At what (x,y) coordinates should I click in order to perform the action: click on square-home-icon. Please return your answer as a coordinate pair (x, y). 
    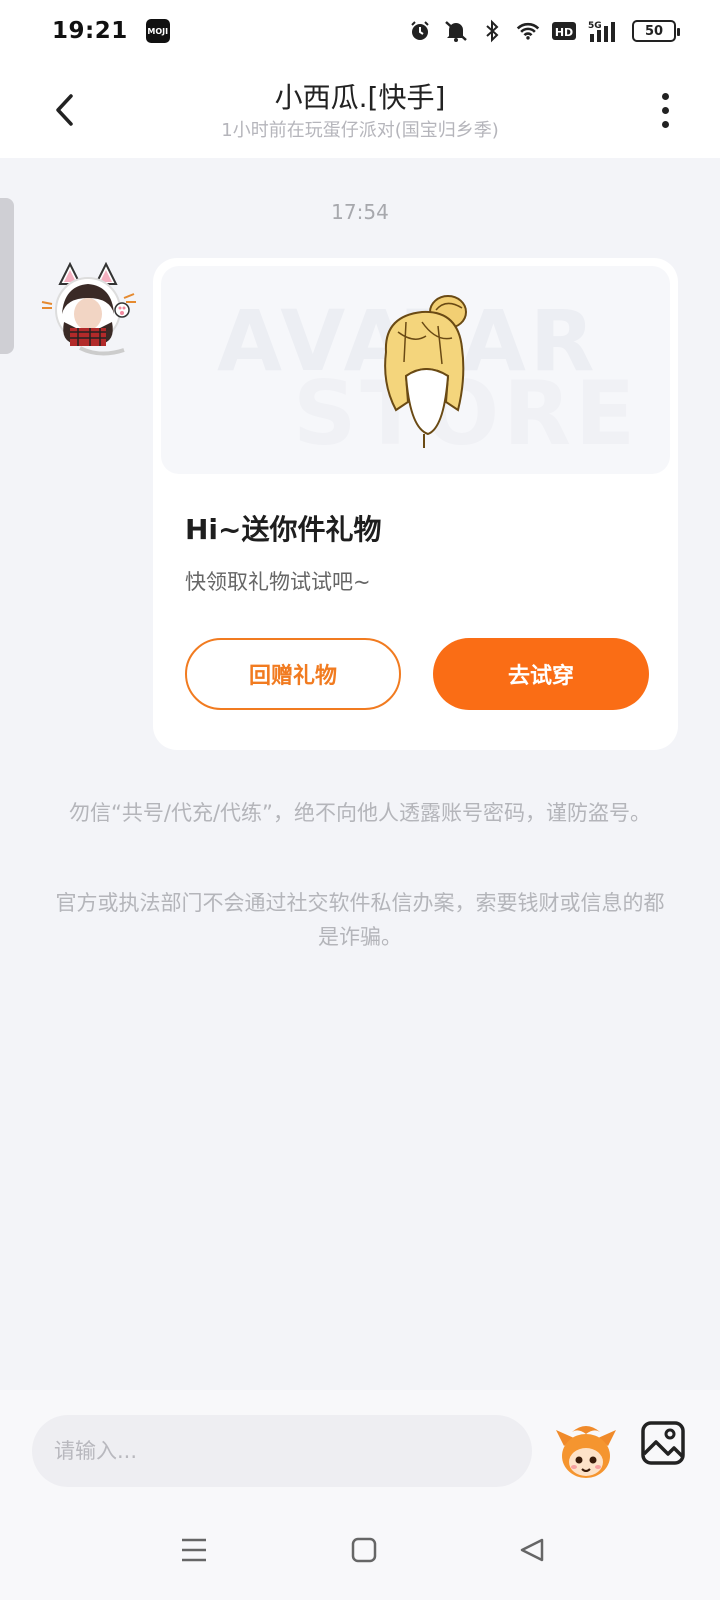
    Looking at the image, I should click on (364, 1550).